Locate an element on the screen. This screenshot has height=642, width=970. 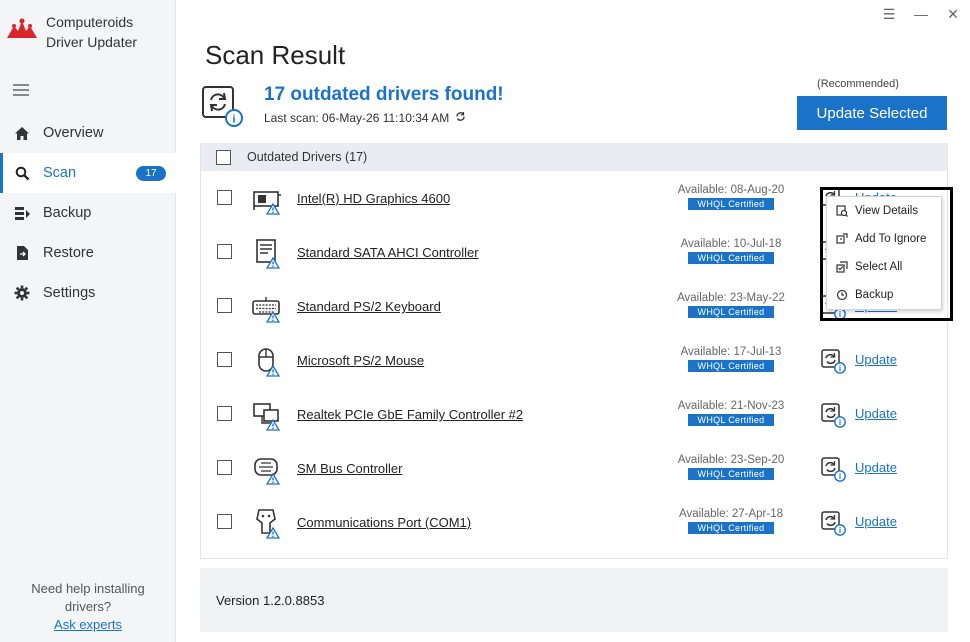
app-name-line1: Computeroids is located at coordinates (90, 22).